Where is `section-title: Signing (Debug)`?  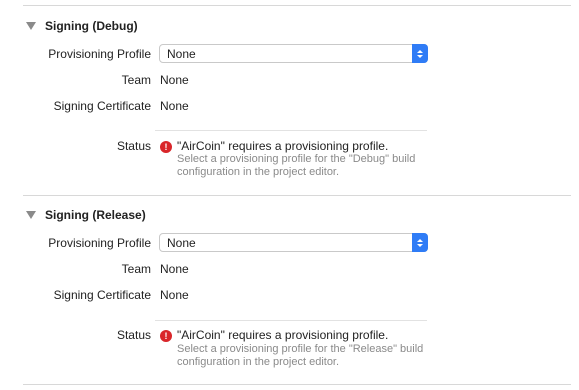 section-title: Signing (Debug) is located at coordinates (91, 26).